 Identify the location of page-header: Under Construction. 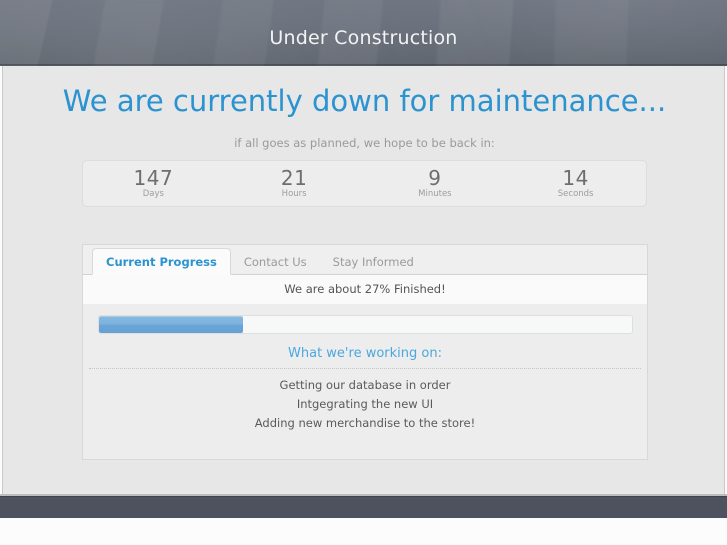
(363, 33).